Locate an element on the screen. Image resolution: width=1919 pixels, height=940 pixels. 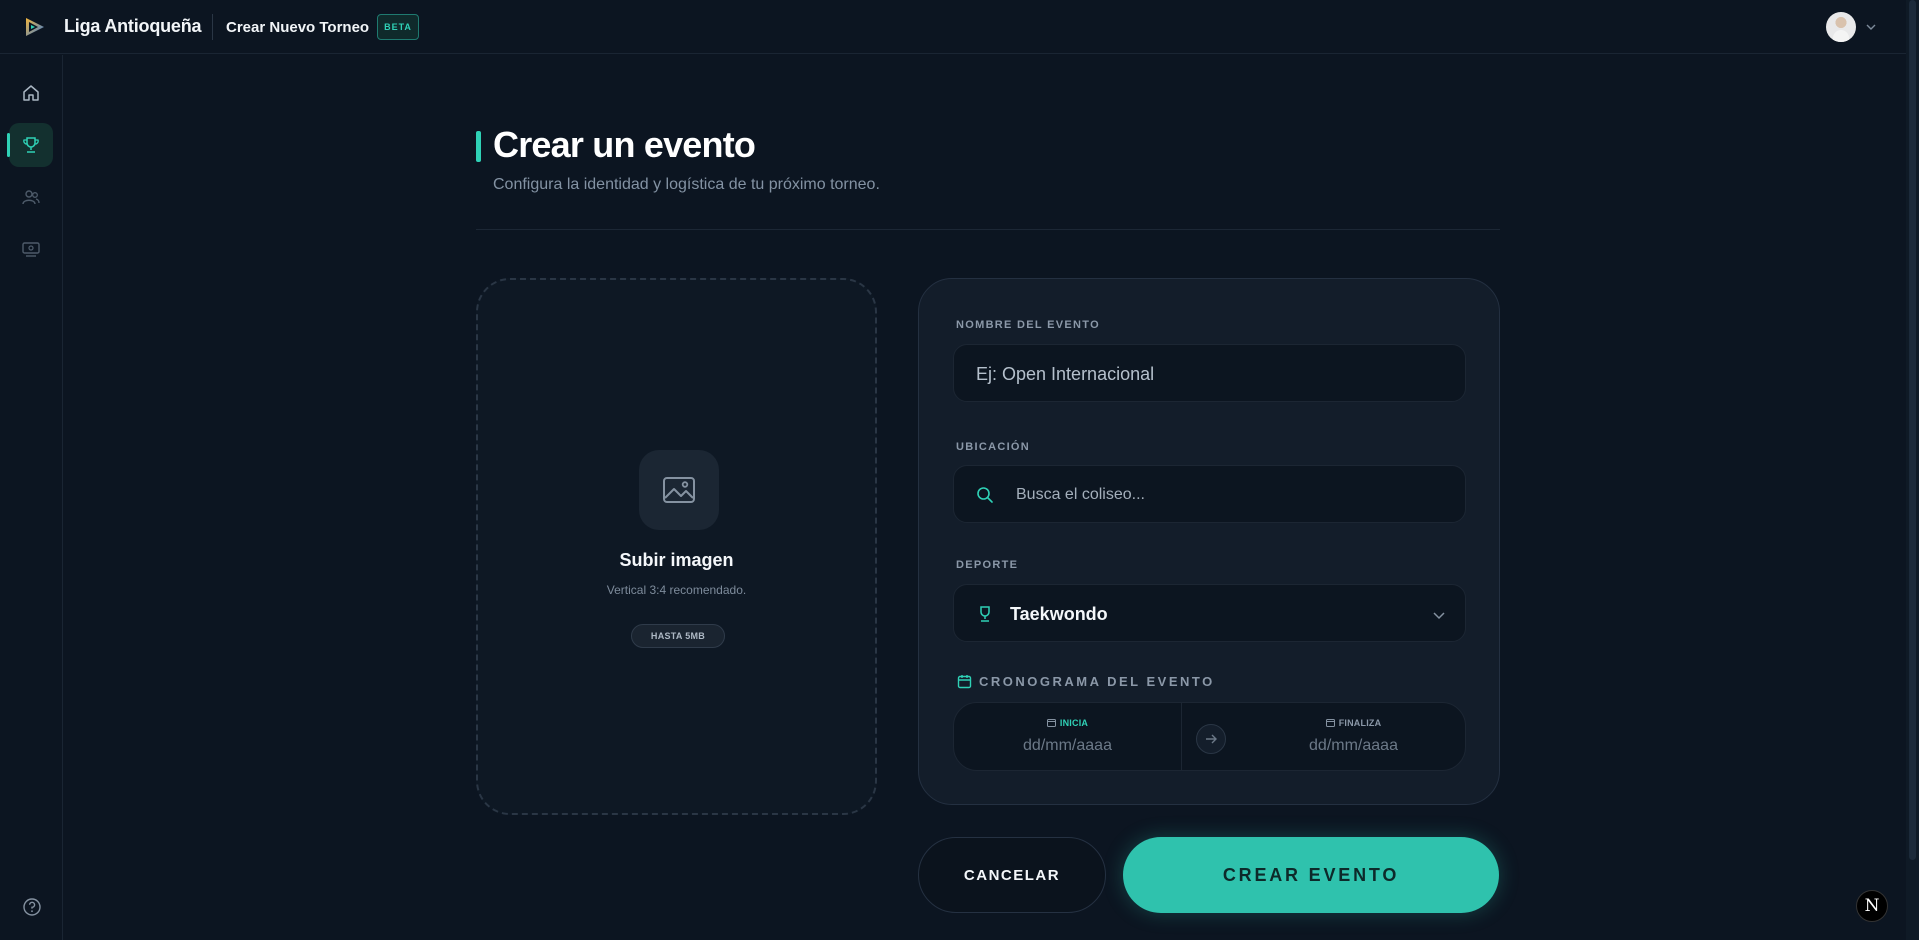
payments-icon is located at coordinates (31, 249).